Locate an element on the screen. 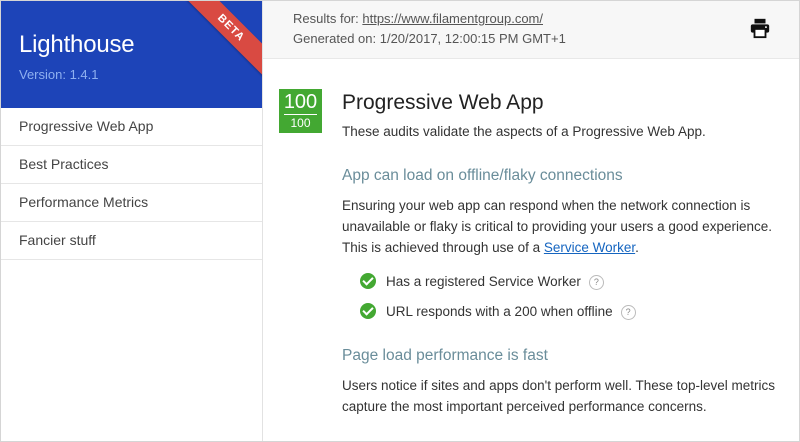 This screenshot has height=442, width=800. print-icon is located at coordinates (760, 28).